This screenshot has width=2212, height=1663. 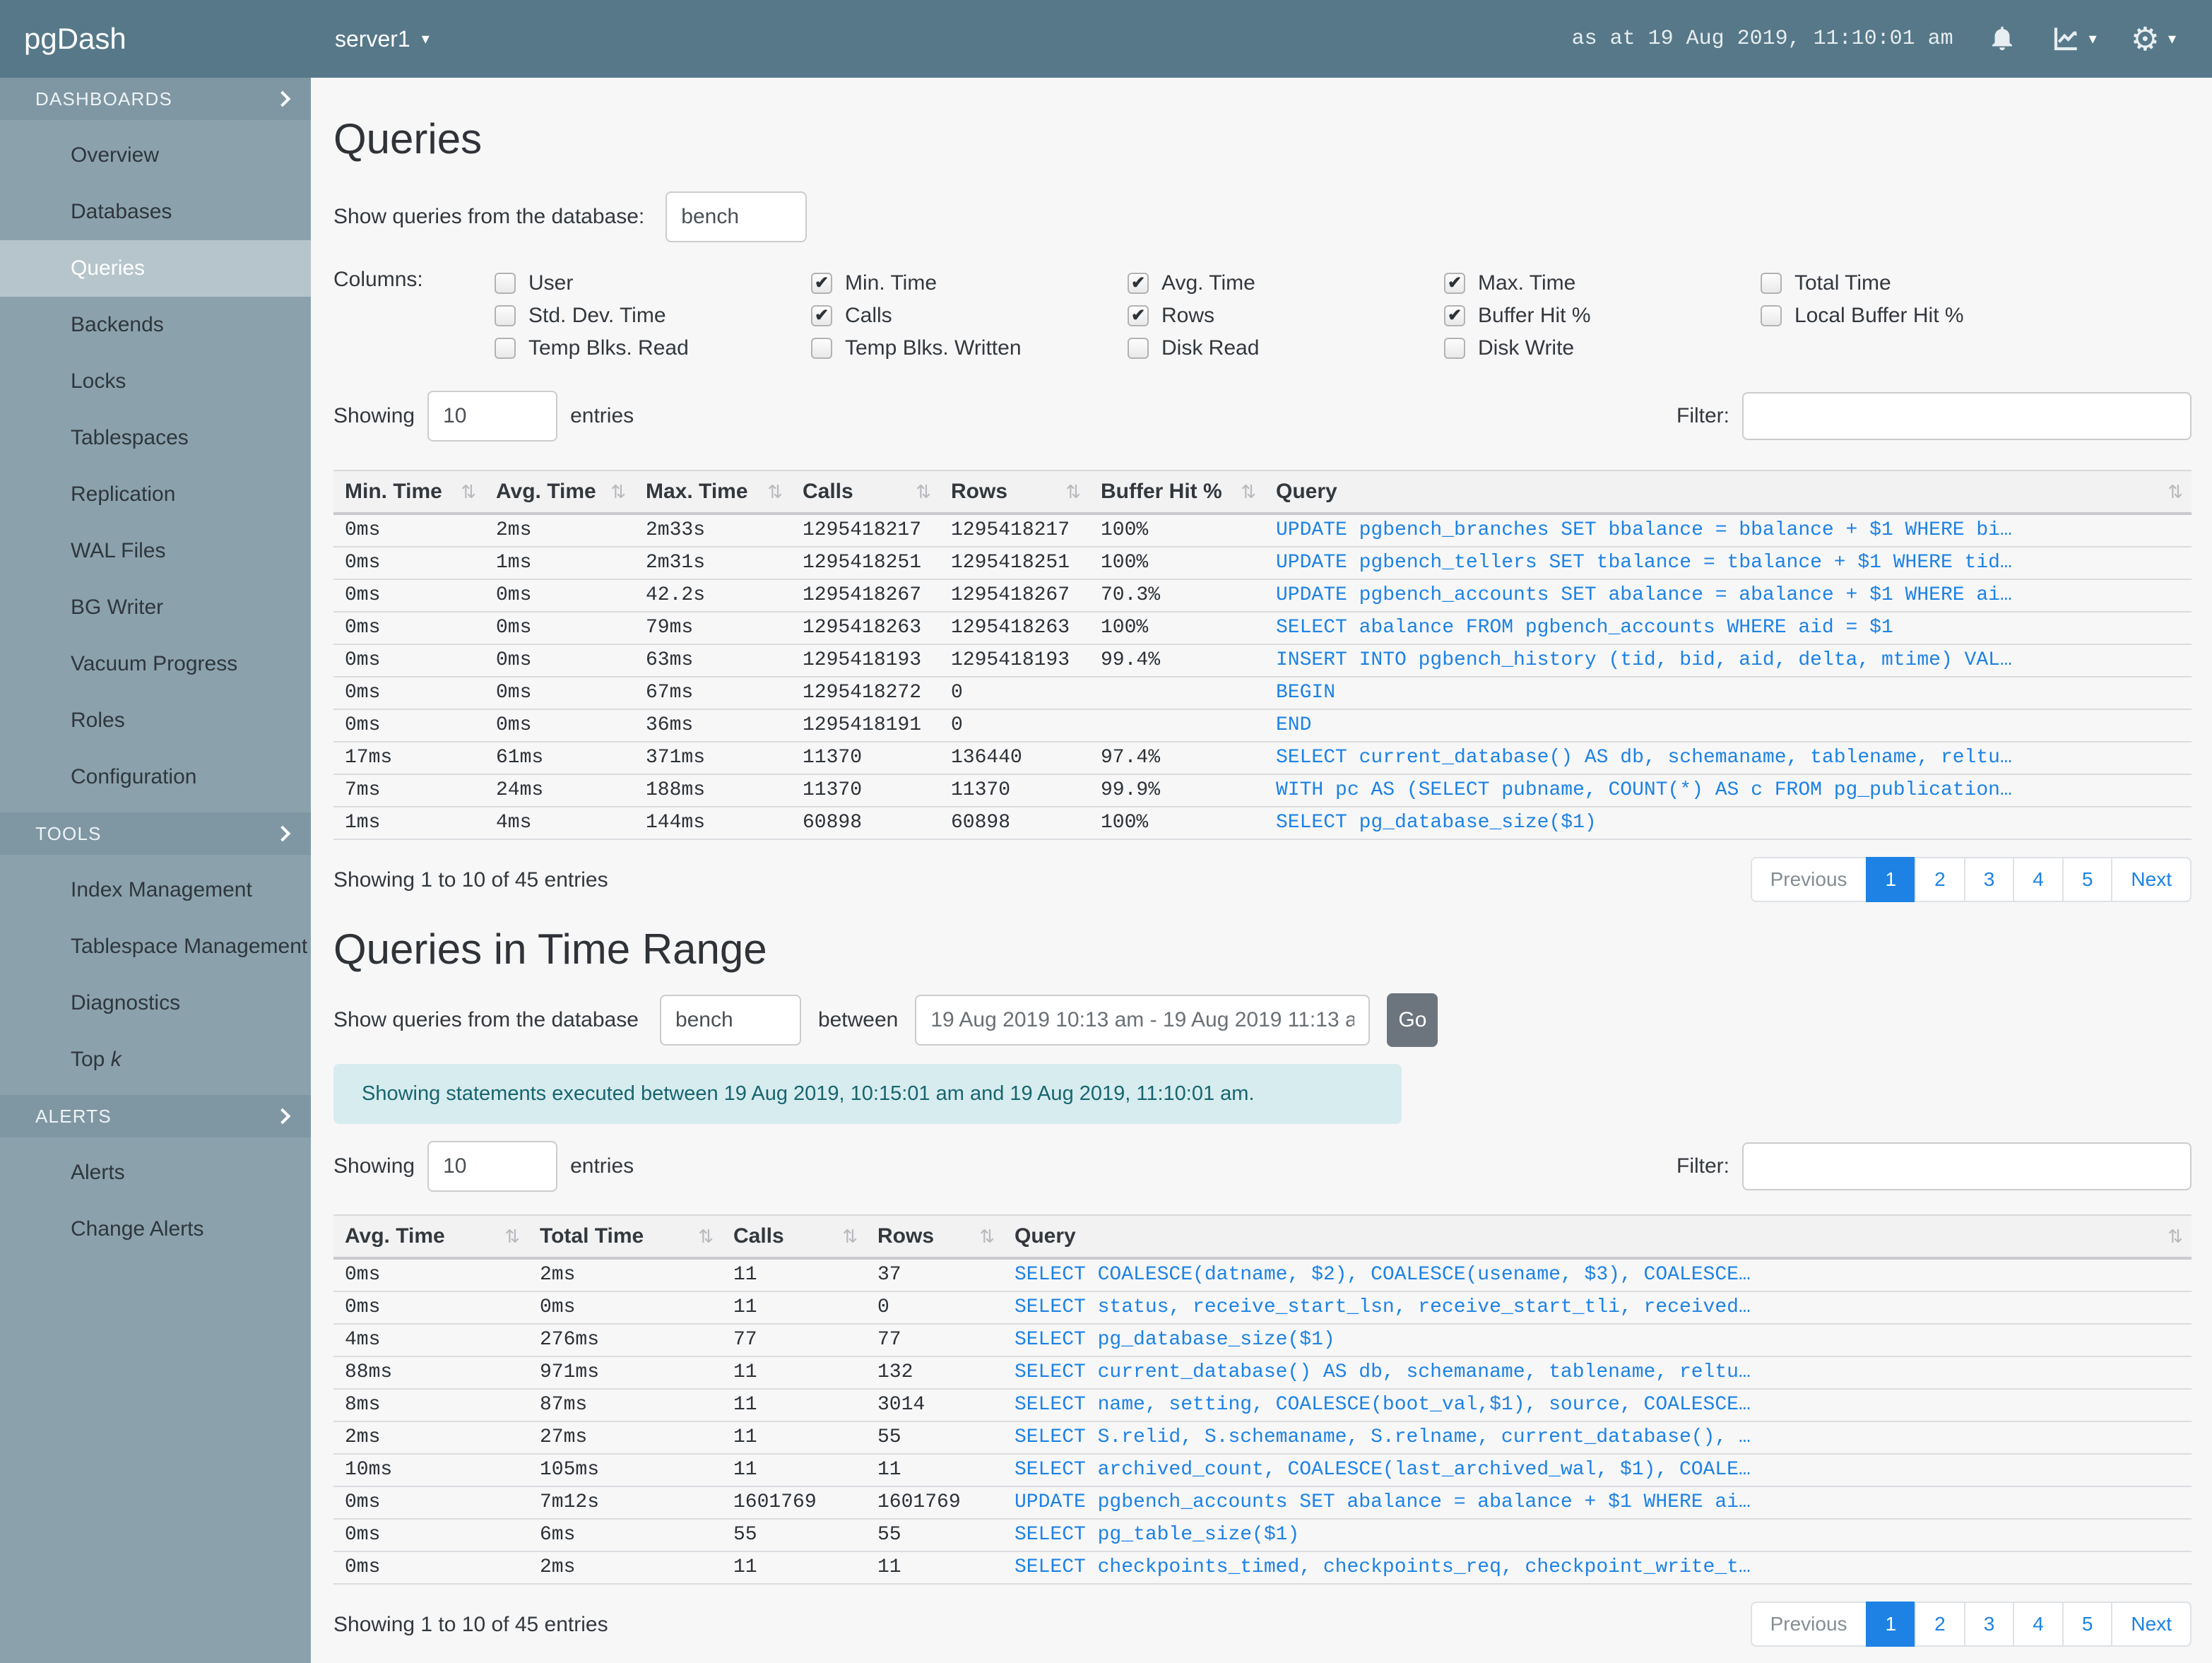 What do you see at coordinates (625, 1237) in the screenshot?
I see `column-header-total-time: Total Time ⇅` at bounding box center [625, 1237].